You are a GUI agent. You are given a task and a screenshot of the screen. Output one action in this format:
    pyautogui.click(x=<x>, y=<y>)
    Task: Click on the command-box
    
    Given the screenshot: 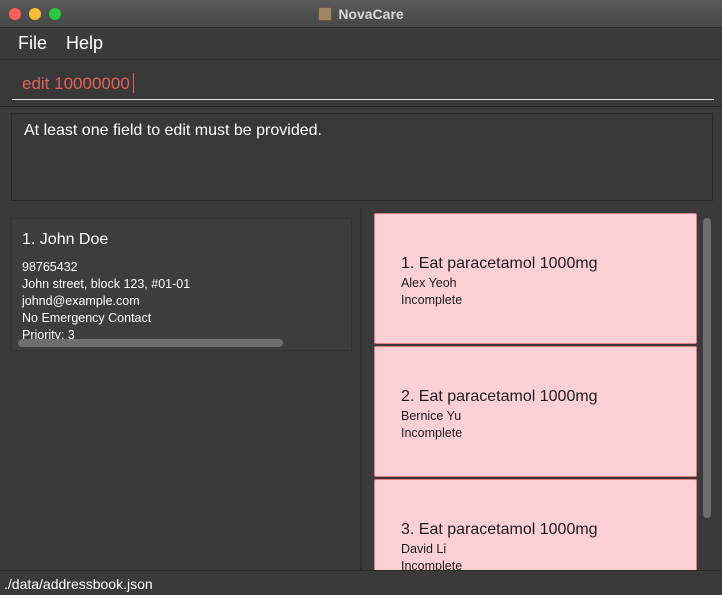 What is the action you would take?
    pyautogui.click(x=361, y=83)
    